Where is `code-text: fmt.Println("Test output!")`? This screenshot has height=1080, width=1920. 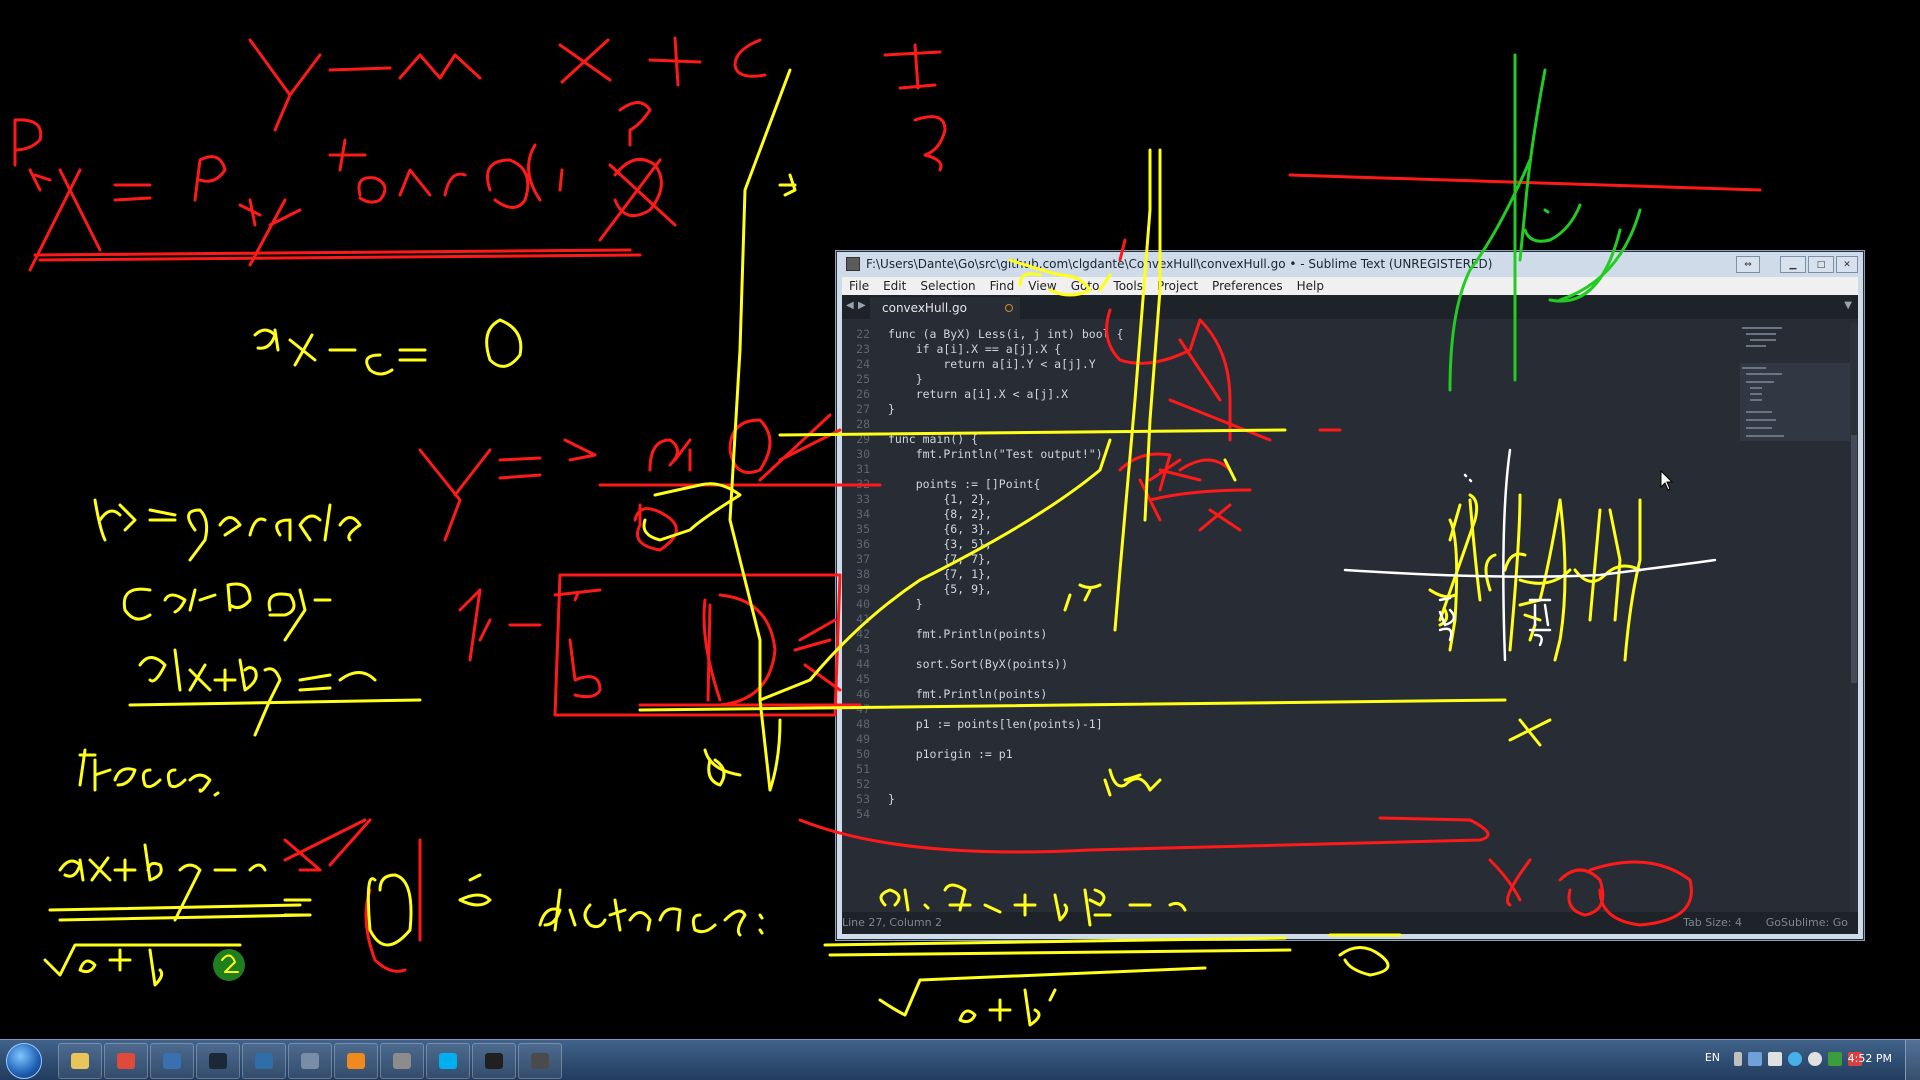
code-text: fmt.Println("Test output!") is located at coordinates (989, 454).